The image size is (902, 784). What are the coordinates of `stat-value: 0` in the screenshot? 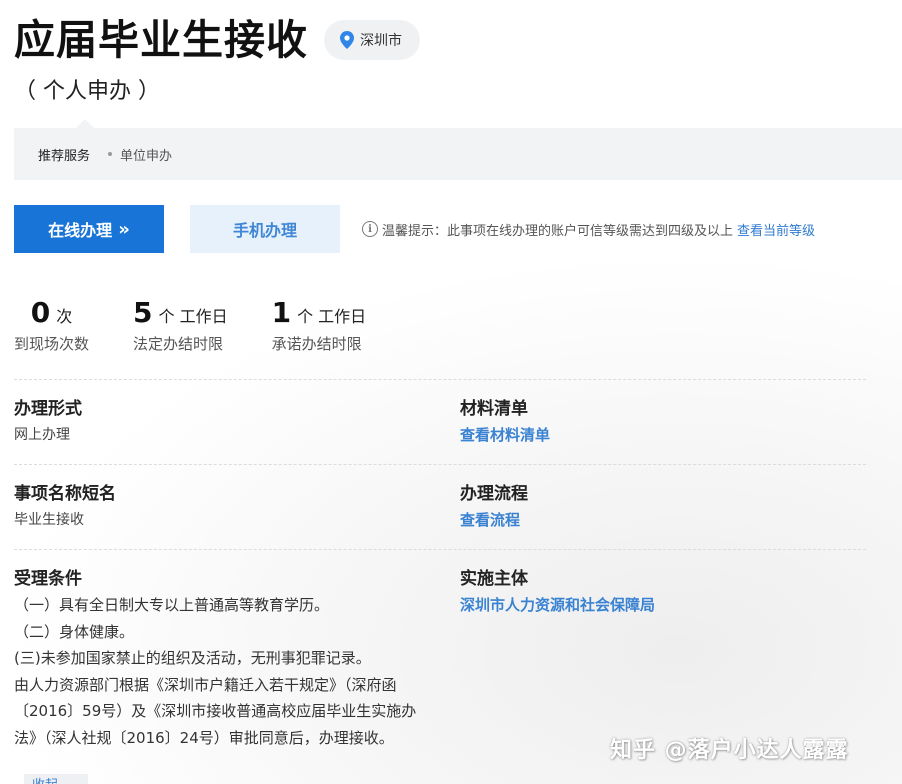 It's located at (40, 312).